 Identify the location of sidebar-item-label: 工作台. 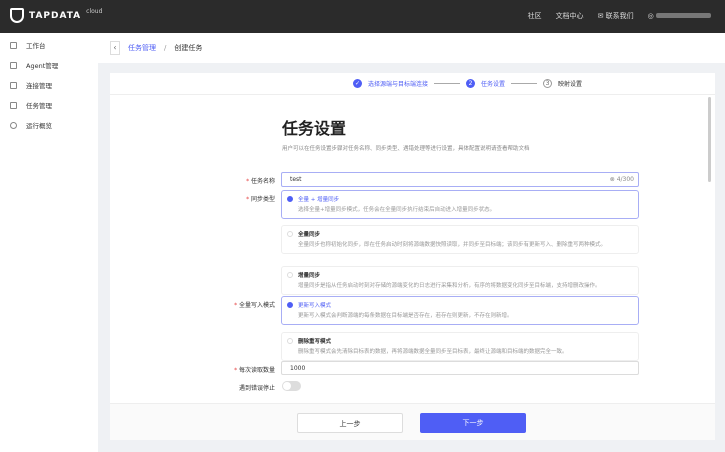
(36, 46).